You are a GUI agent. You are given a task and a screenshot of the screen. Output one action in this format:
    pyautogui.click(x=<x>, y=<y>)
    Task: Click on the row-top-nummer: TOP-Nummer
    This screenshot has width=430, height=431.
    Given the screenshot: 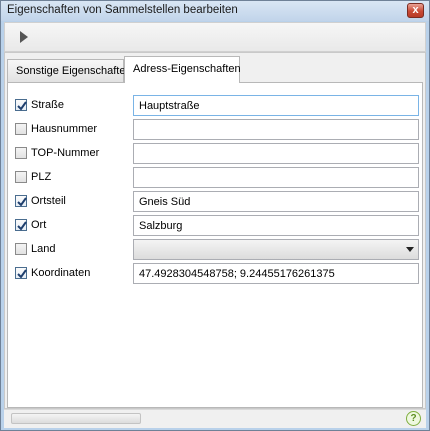 What is the action you would take?
    pyautogui.click(x=216, y=153)
    